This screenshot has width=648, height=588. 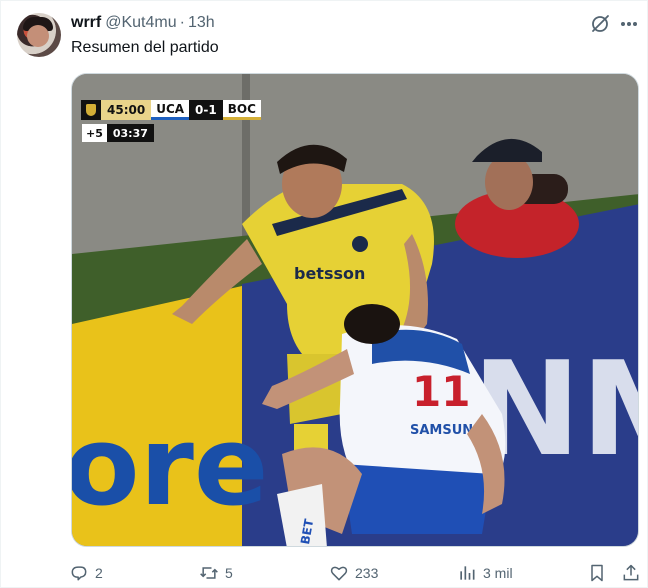 What do you see at coordinates (360, 244) in the screenshot?
I see `boca-crest` at bounding box center [360, 244].